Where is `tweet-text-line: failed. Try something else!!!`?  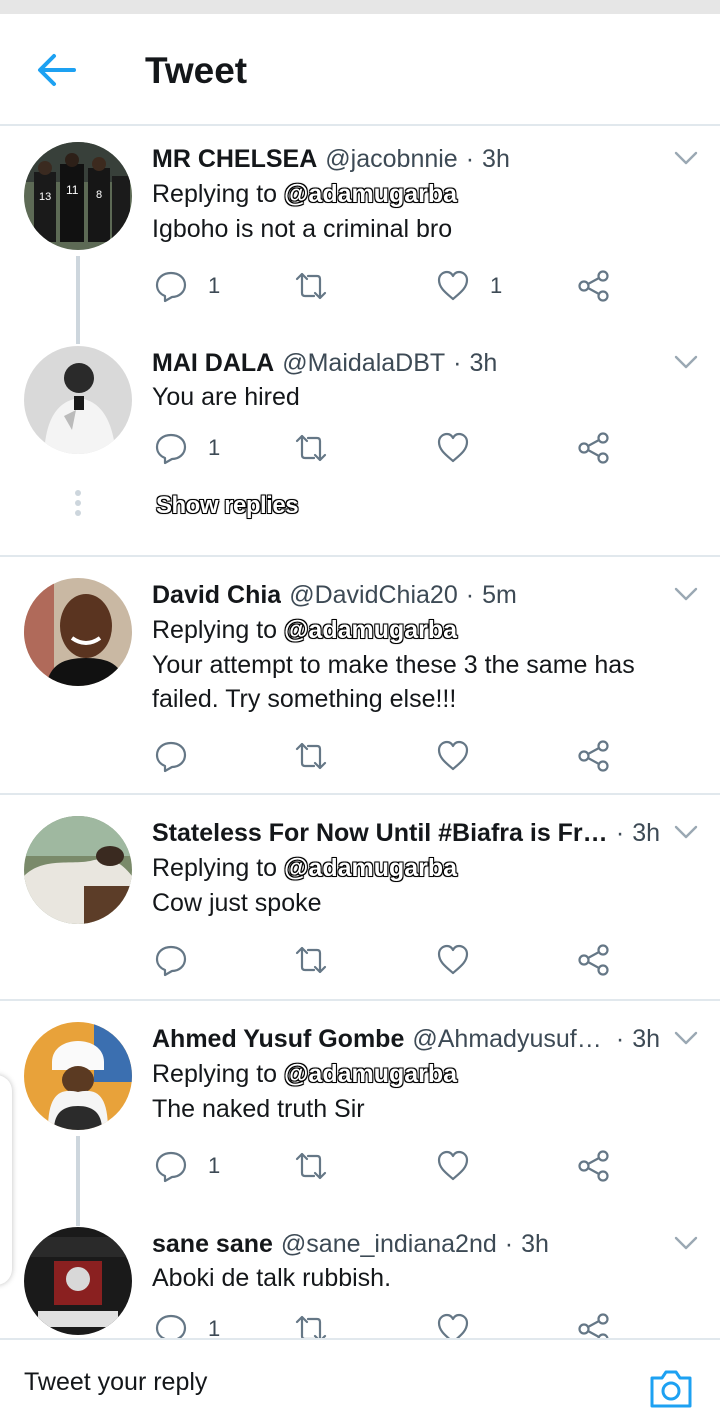
tweet-text-line: failed. Try something else!!! is located at coordinates (304, 699).